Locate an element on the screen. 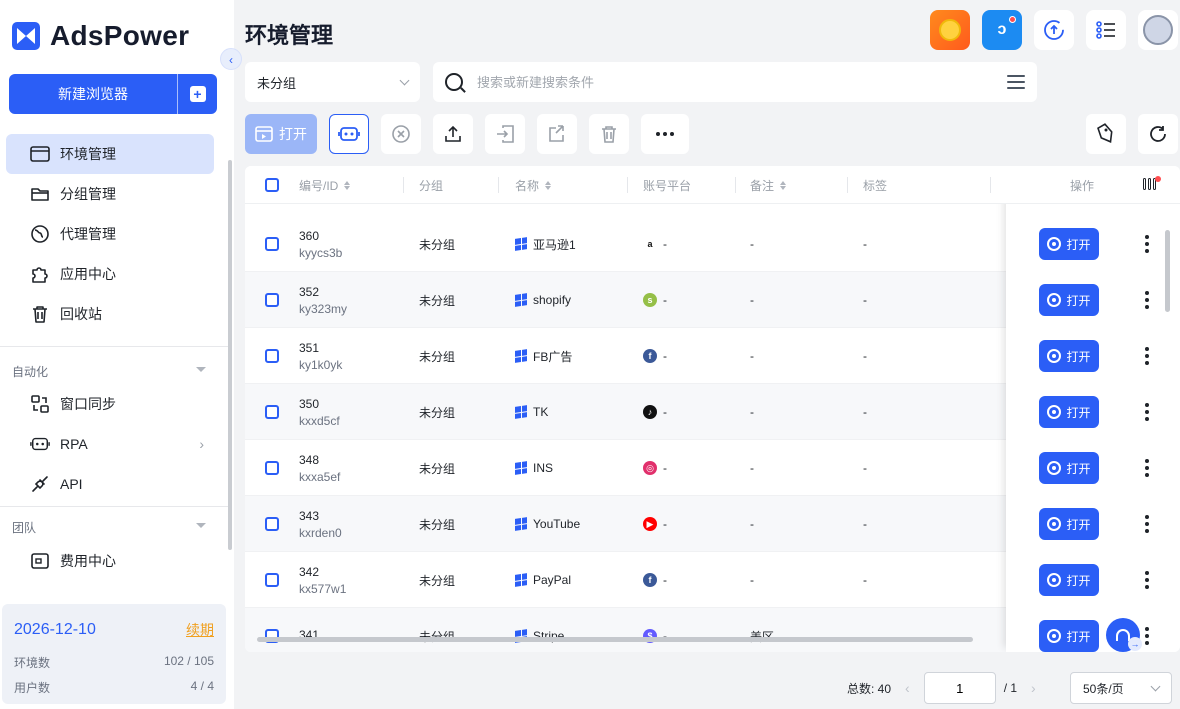  refresh-button is located at coordinates (1158, 134).